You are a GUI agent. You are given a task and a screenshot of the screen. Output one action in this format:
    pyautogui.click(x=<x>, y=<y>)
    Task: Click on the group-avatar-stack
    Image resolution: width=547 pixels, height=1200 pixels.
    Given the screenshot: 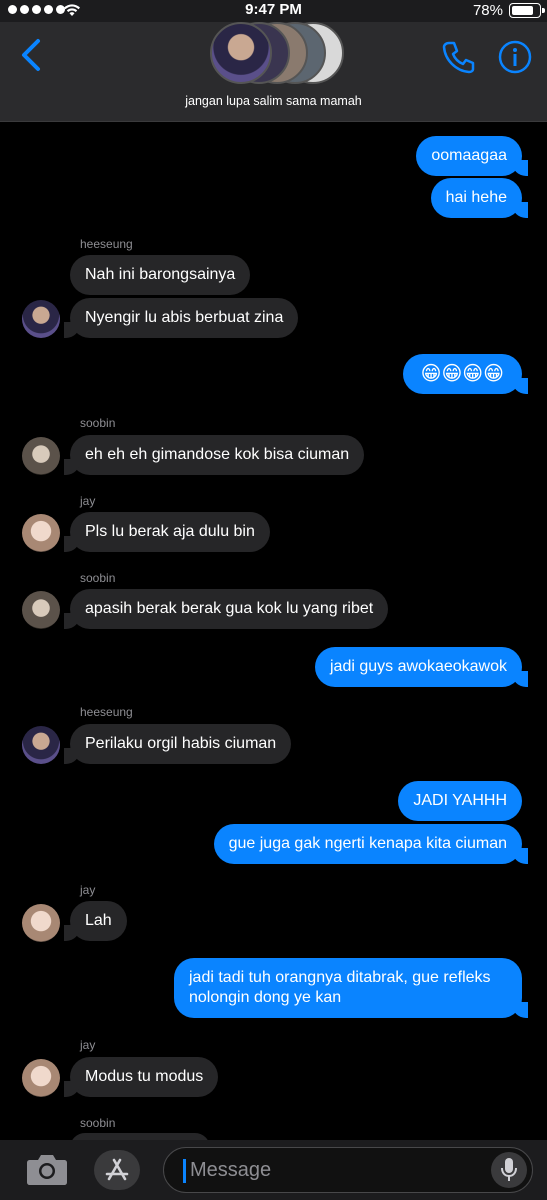 What is the action you would take?
    pyautogui.click(x=277, y=55)
    